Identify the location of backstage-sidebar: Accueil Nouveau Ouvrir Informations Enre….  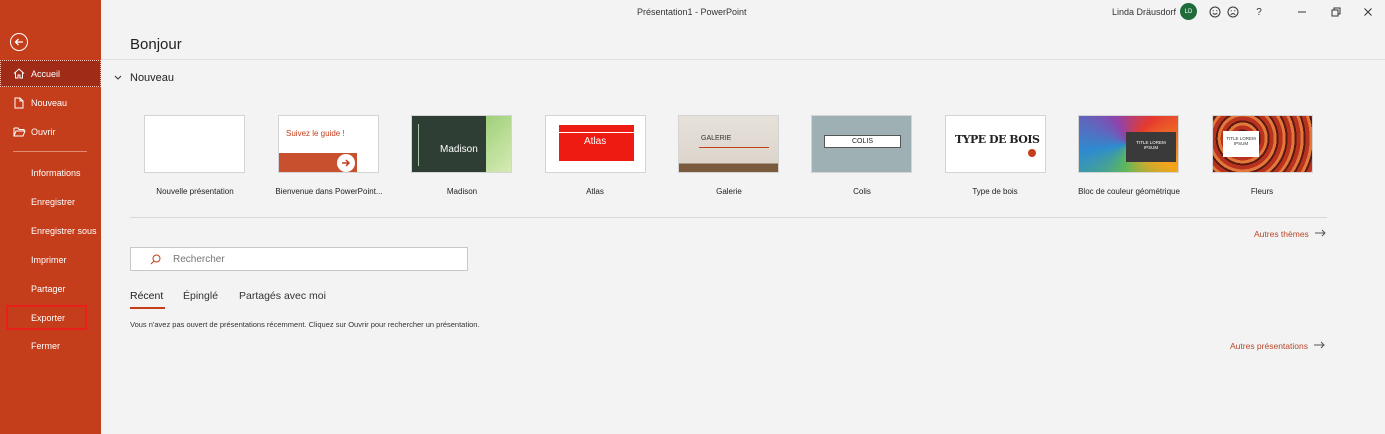
(50, 217).